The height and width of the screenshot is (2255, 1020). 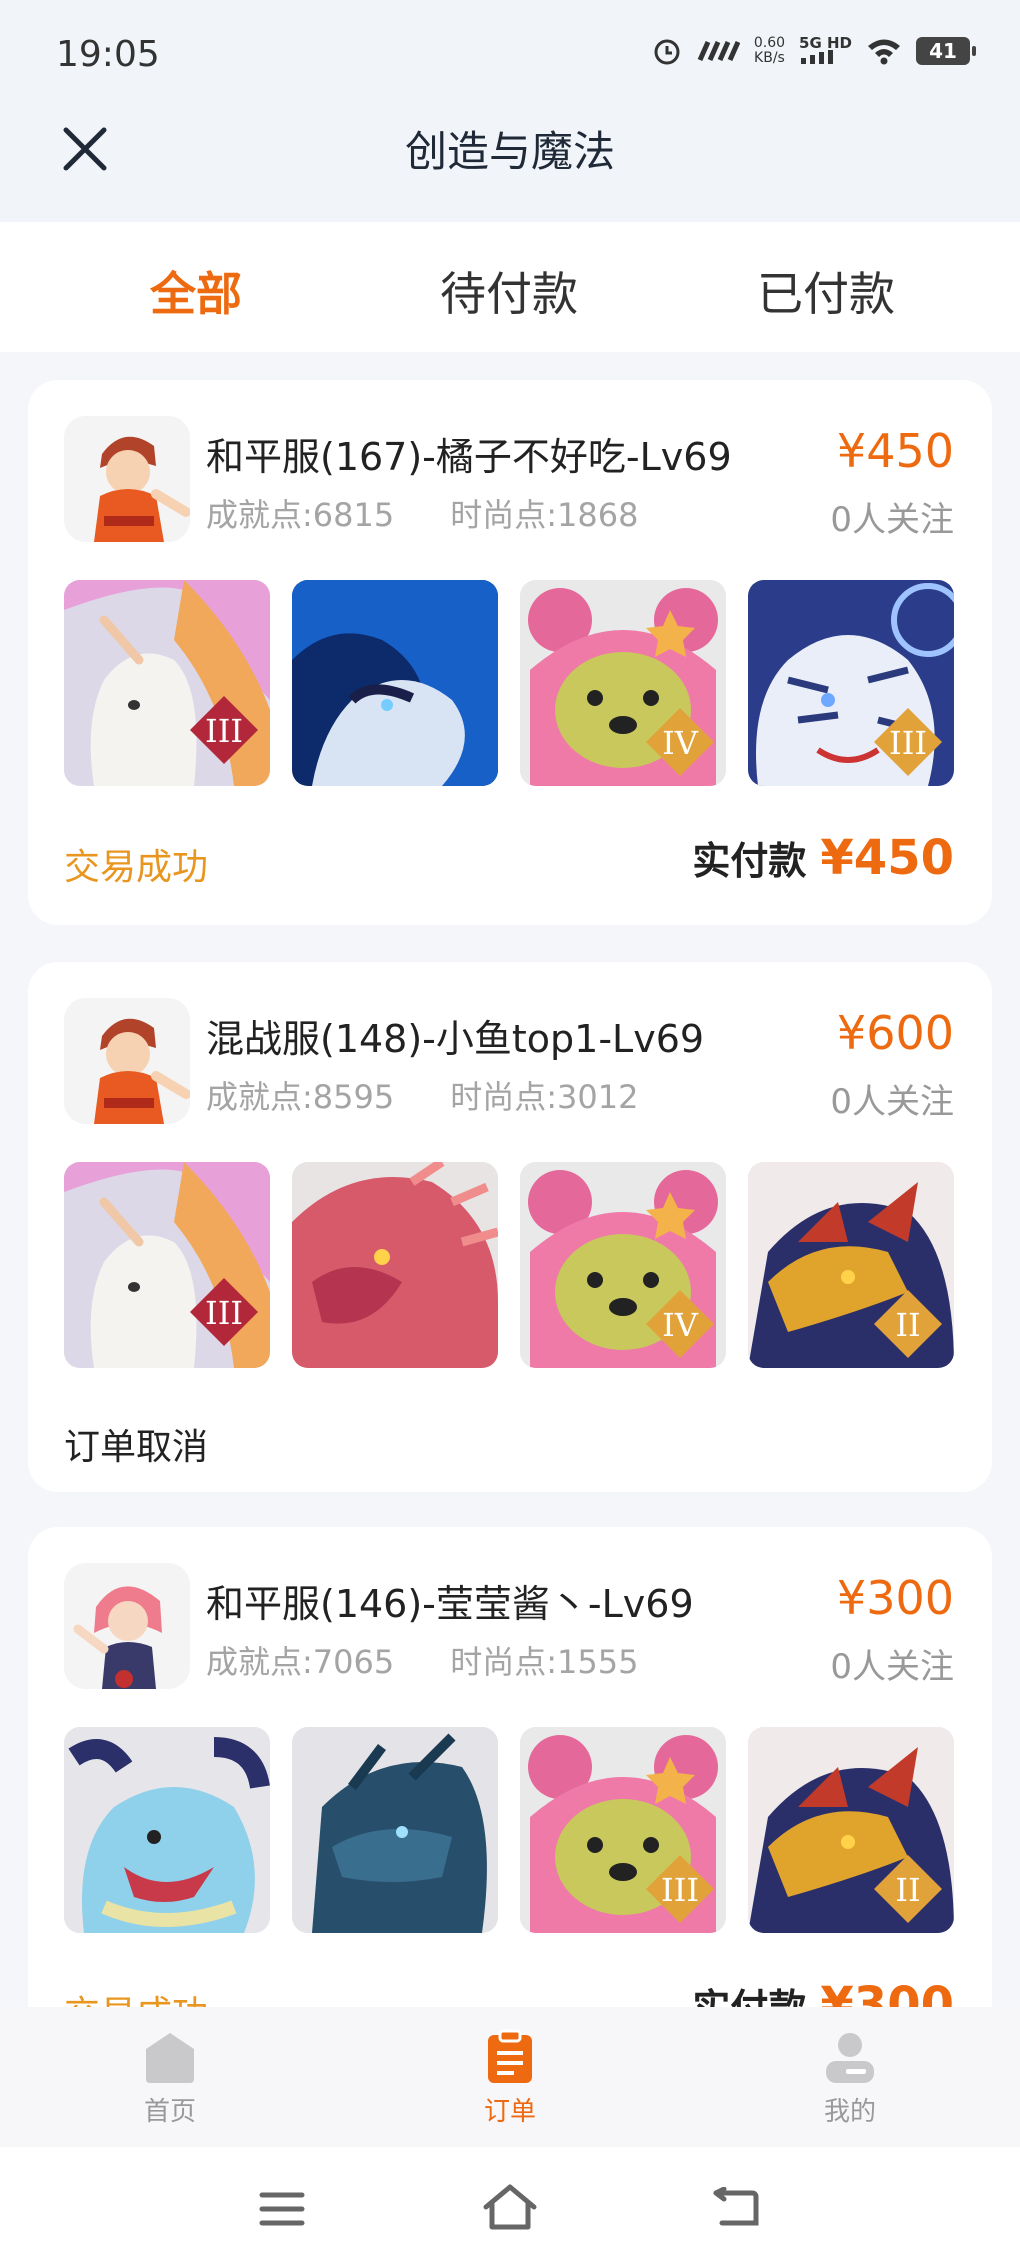 I want to click on fashion-points: 时尚点:1555, so click(x=544, y=1662).